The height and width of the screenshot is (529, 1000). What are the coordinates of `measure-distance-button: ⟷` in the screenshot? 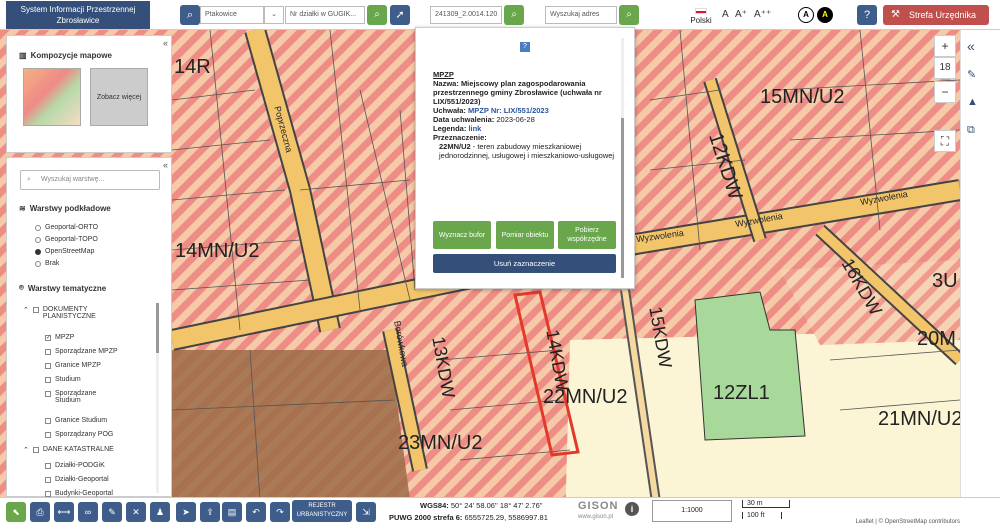 It's located at (64, 512).